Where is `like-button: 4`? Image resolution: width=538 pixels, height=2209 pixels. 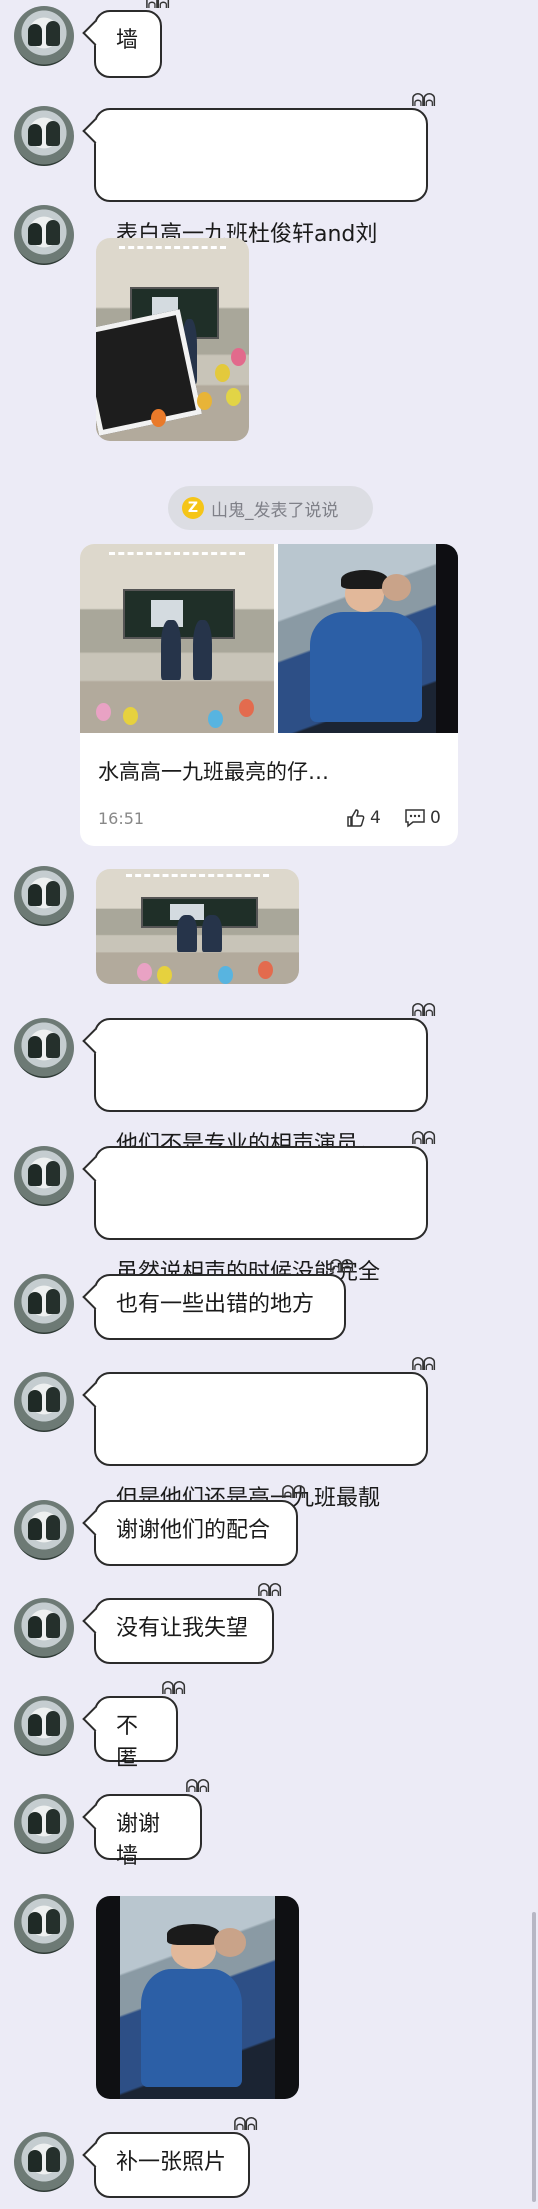 like-button: 4 is located at coordinates (363, 818).